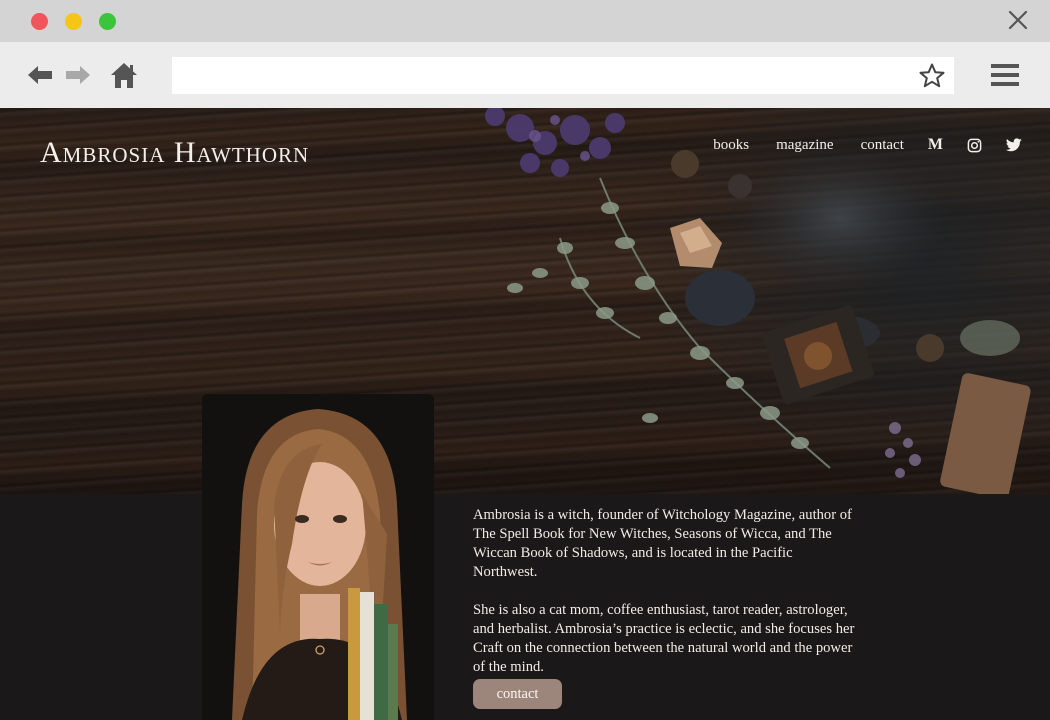 The width and height of the screenshot is (1050, 720). I want to click on browser-toolbar, so click(525, 75).